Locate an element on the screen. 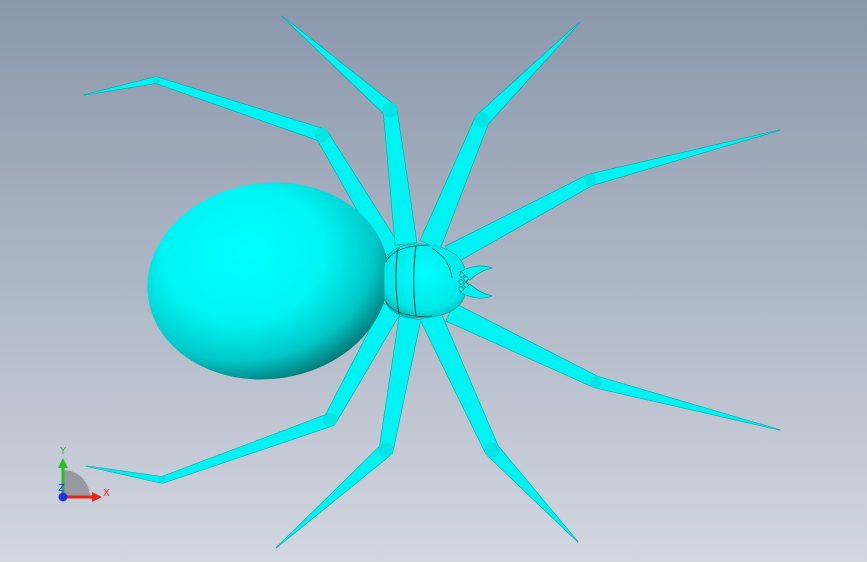 This screenshot has height=562, width=867. leg-right-third-joint is located at coordinates (596, 382).